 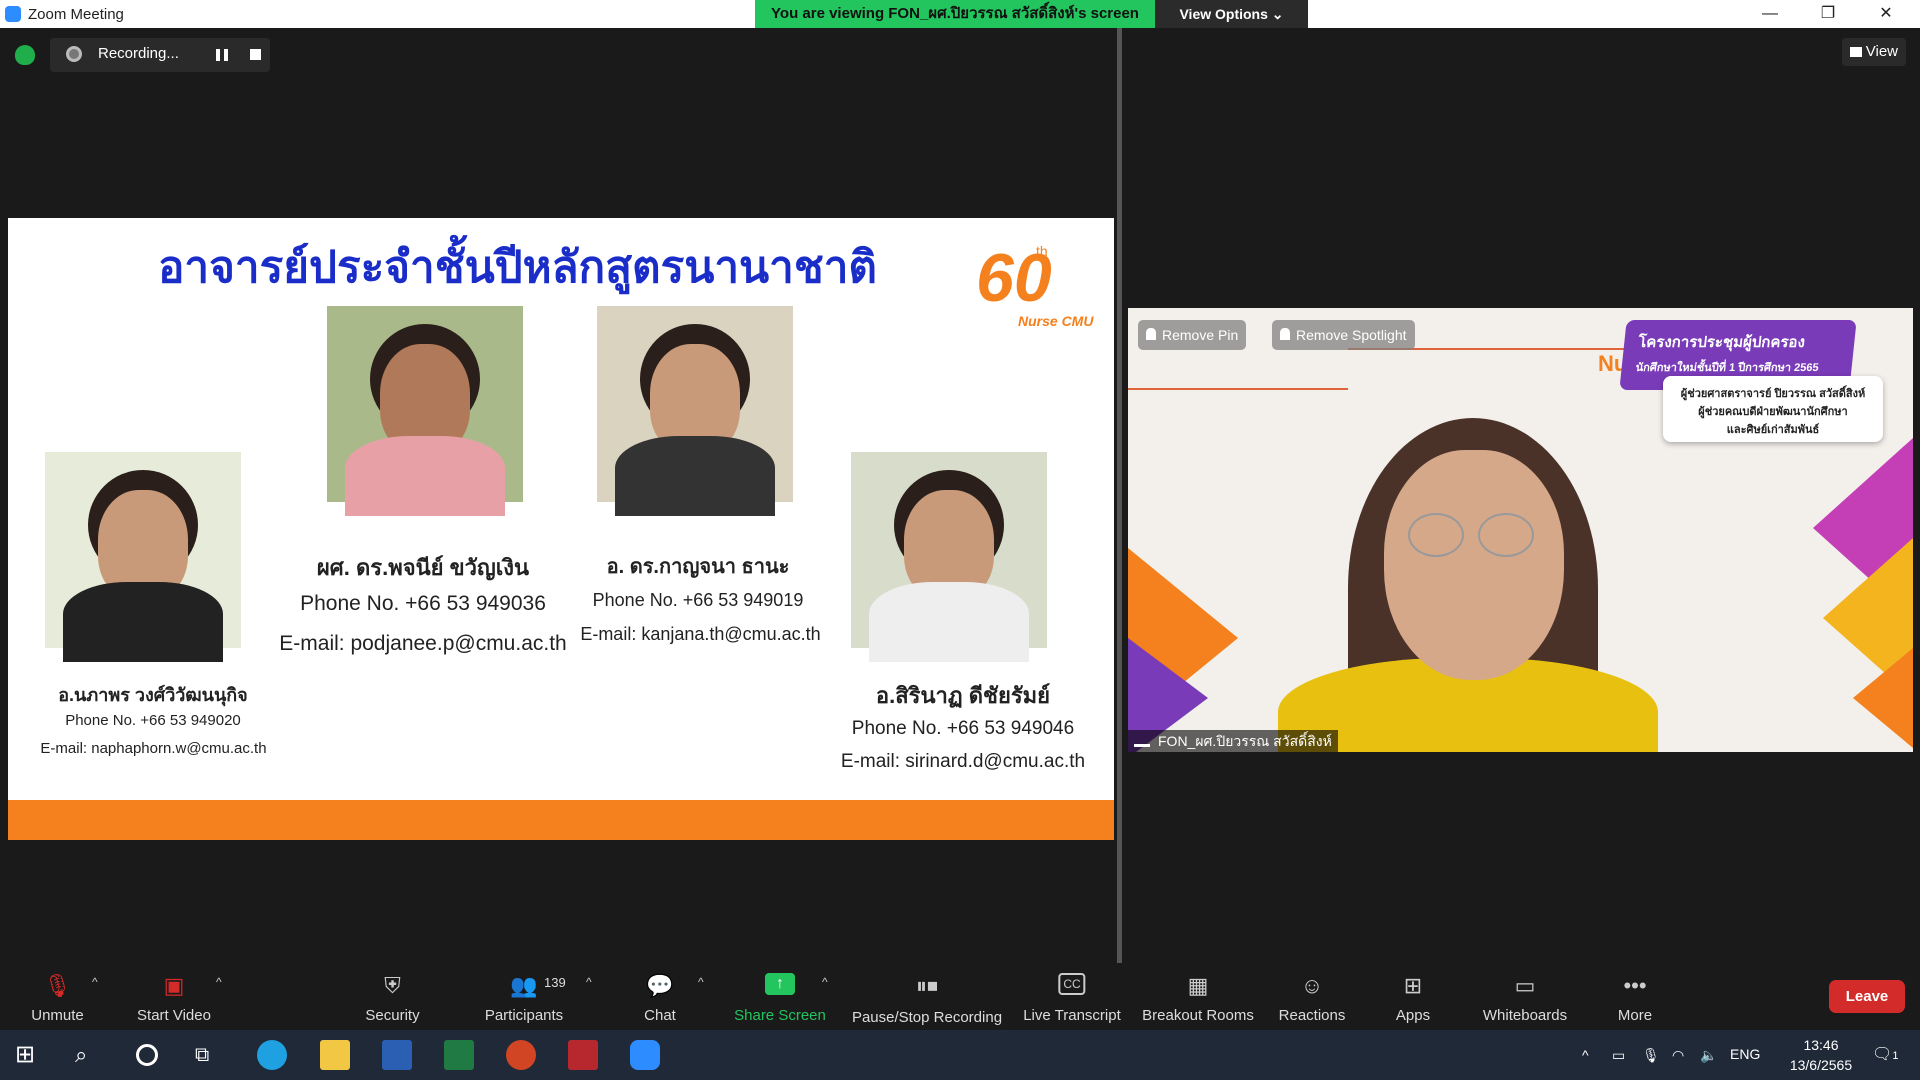 What do you see at coordinates (645, 1055) in the screenshot?
I see `zoom-app-icon` at bounding box center [645, 1055].